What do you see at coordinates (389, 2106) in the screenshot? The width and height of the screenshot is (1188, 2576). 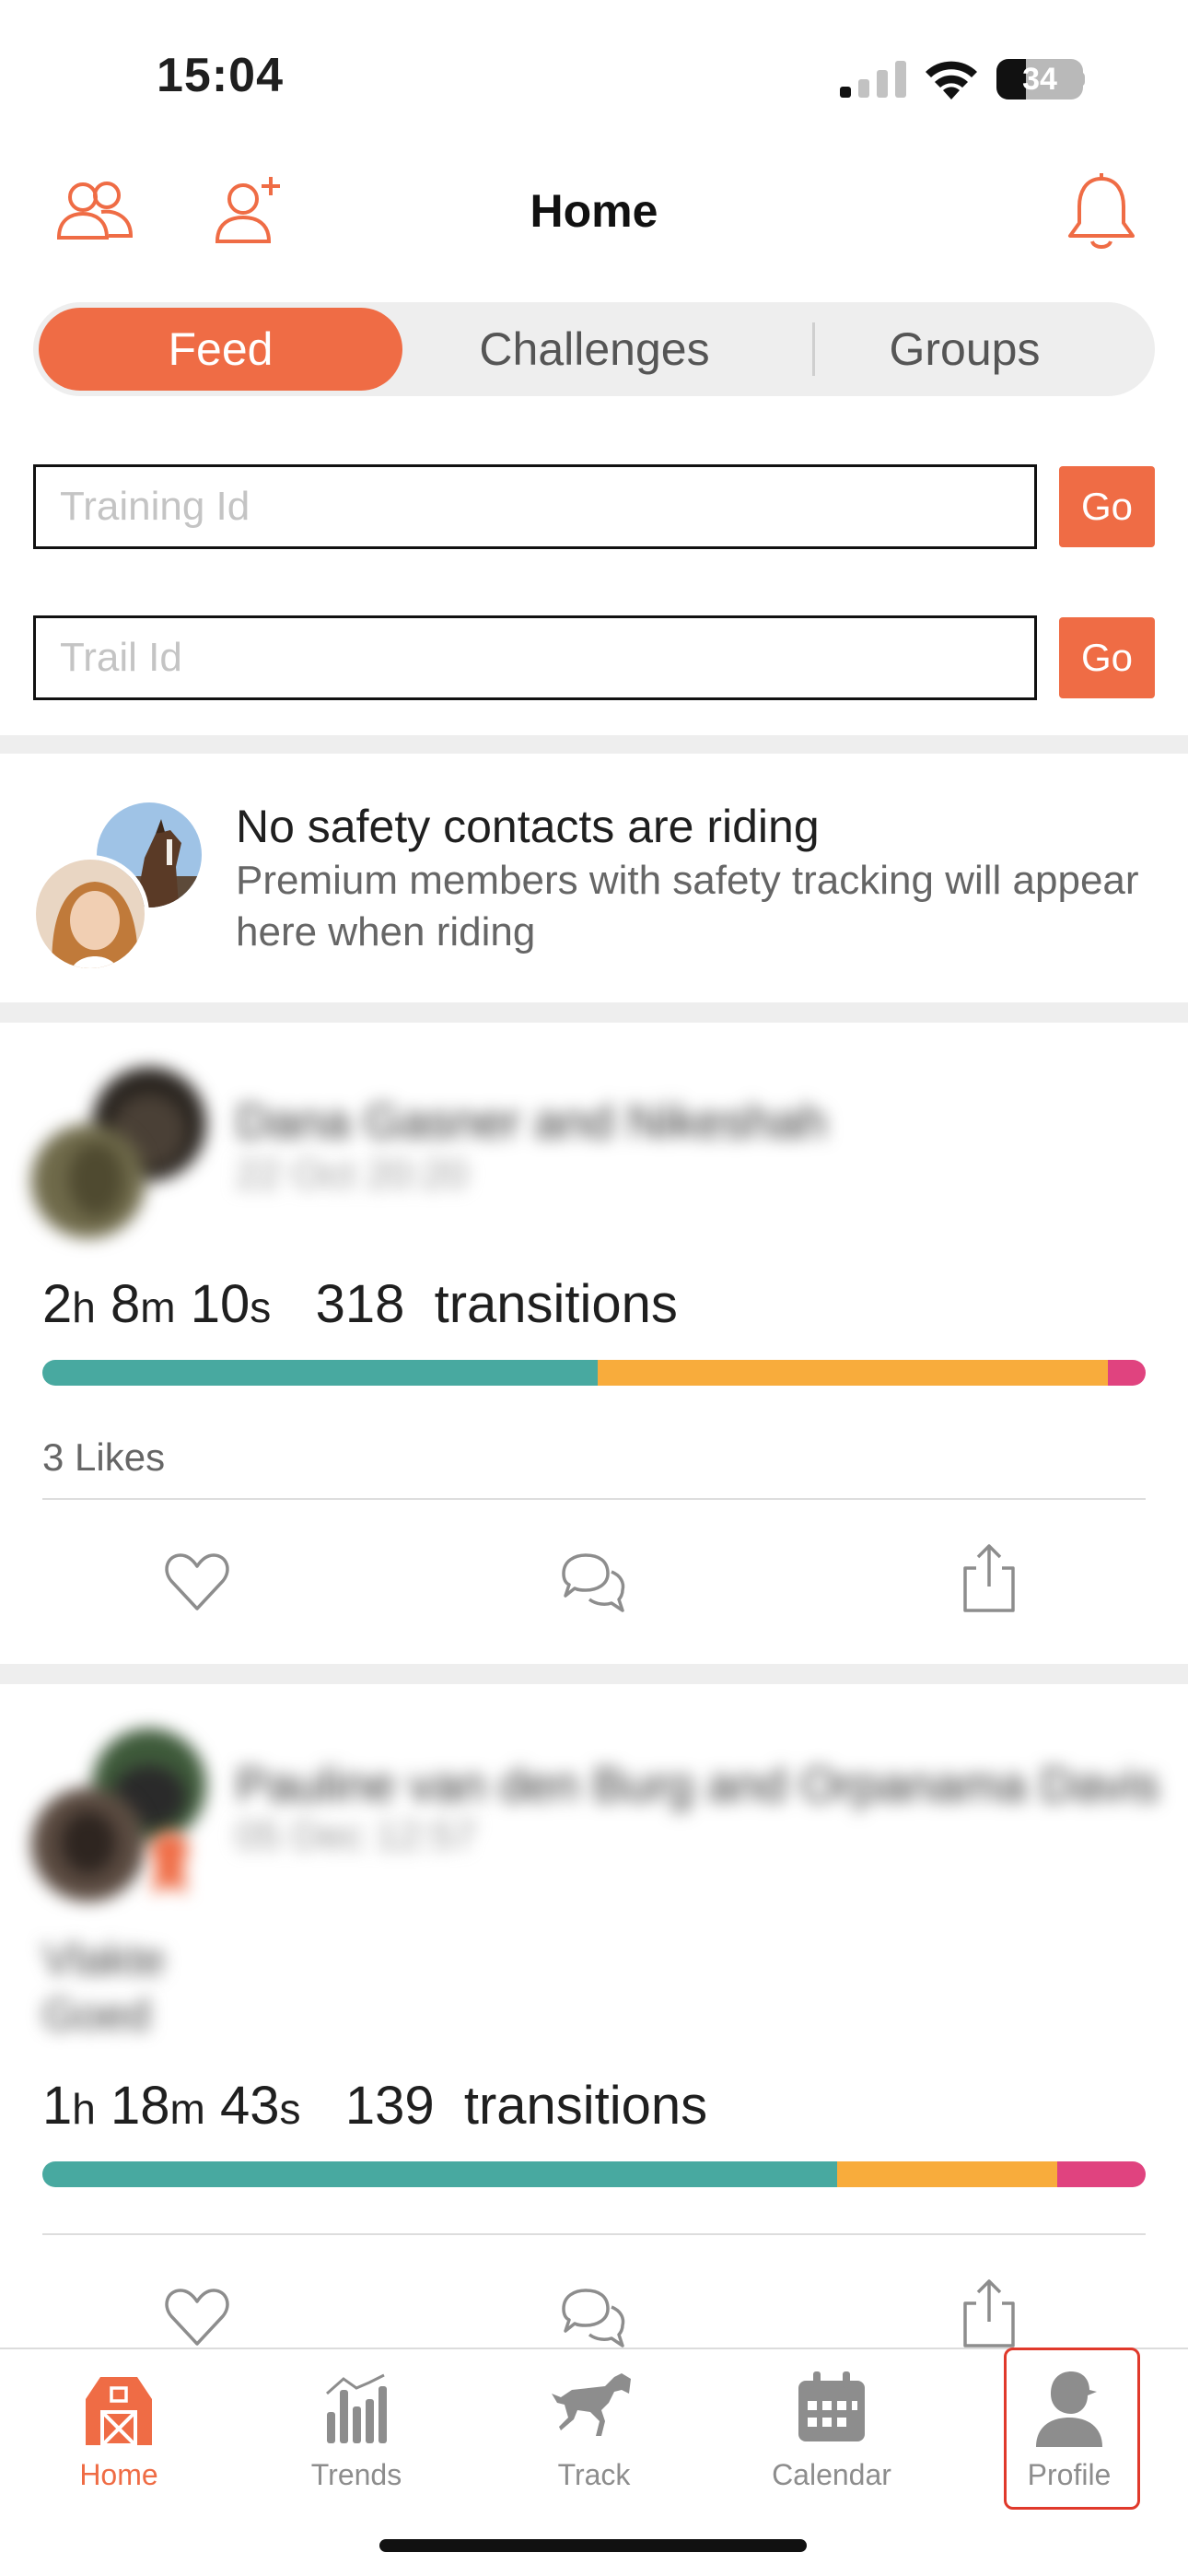 I see `transitions-count: 139` at bounding box center [389, 2106].